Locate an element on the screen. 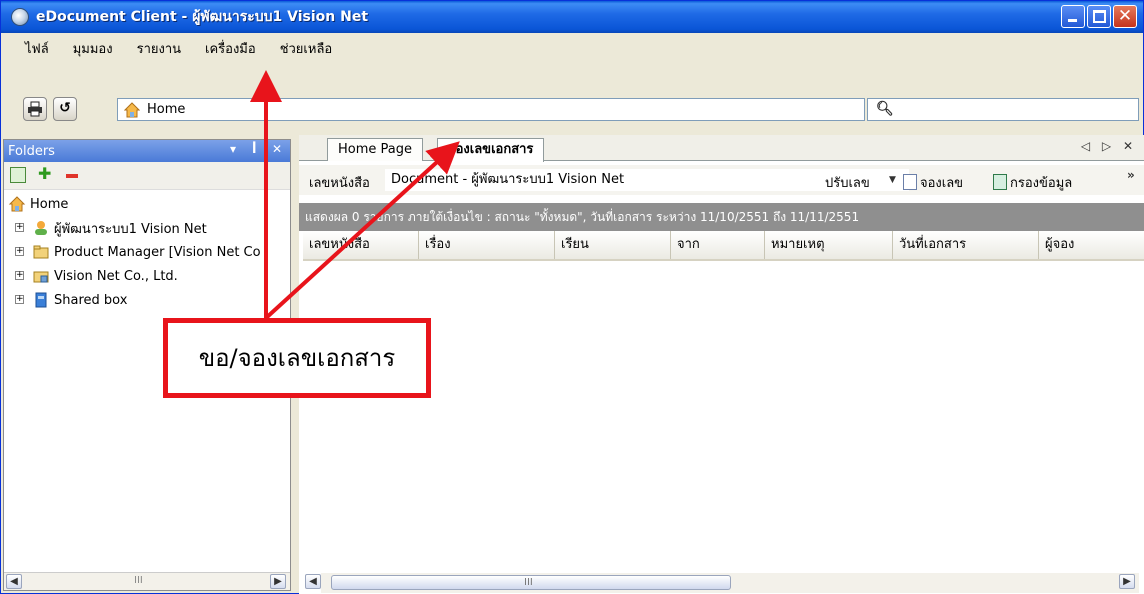 This screenshot has width=1144, height=594. sync-icon is located at coordinates (18, 175).